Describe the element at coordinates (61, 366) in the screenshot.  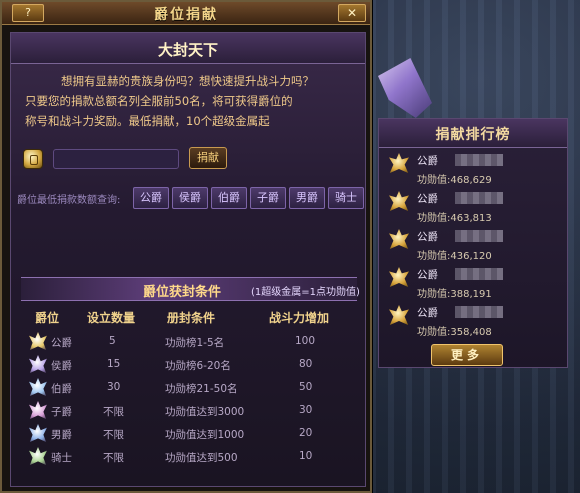
I see `rank-name: 侯爵` at that location.